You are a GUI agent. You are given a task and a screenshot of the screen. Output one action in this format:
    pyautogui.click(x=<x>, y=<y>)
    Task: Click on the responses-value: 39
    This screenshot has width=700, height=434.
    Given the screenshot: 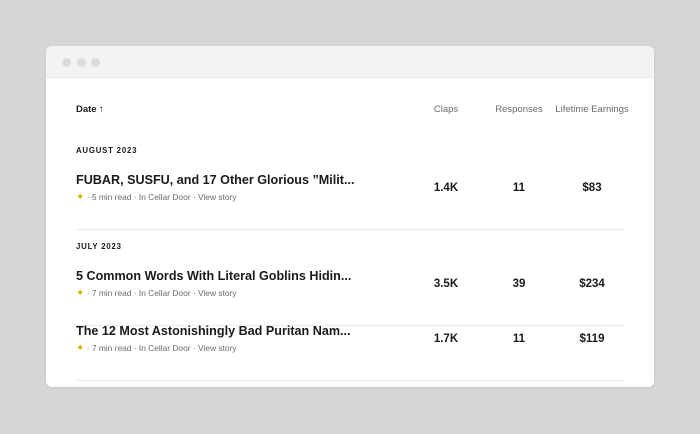 What is the action you would take?
    pyautogui.click(x=519, y=284)
    